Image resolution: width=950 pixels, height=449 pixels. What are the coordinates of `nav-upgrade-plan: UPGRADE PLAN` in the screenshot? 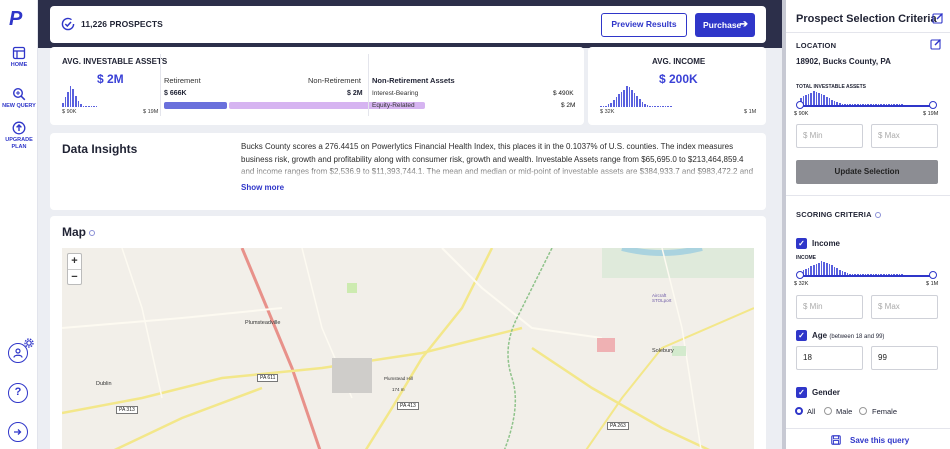 It's located at (19, 136).